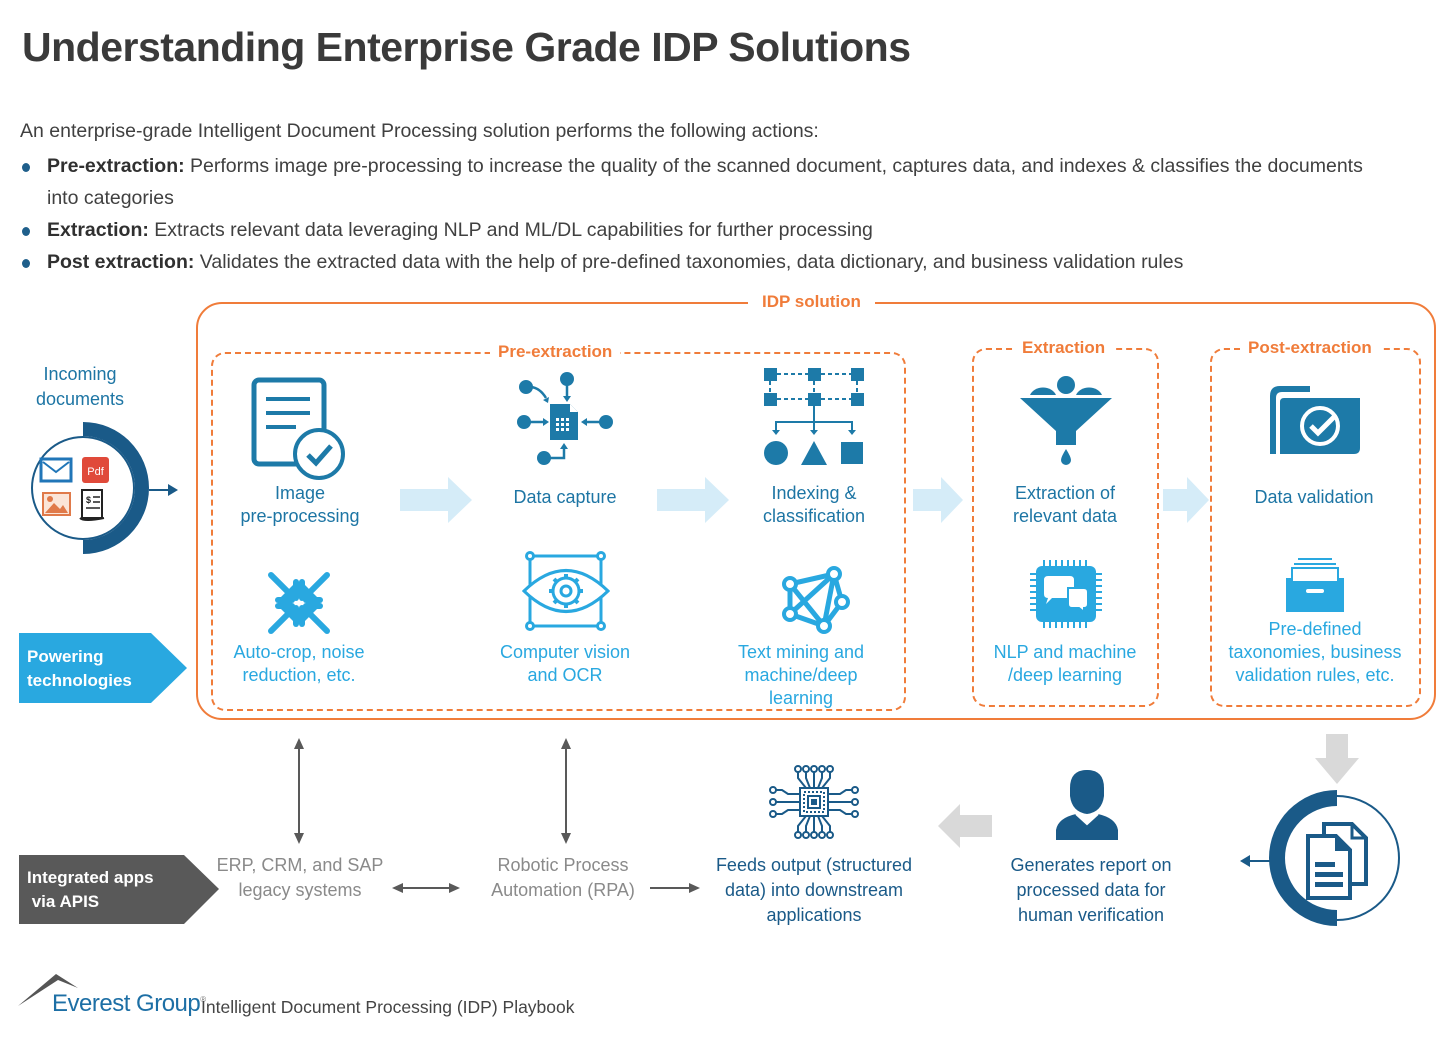  What do you see at coordinates (90, 877) in the screenshot?
I see `tag-line1: Integrated apps` at bounding box center [90, 877].